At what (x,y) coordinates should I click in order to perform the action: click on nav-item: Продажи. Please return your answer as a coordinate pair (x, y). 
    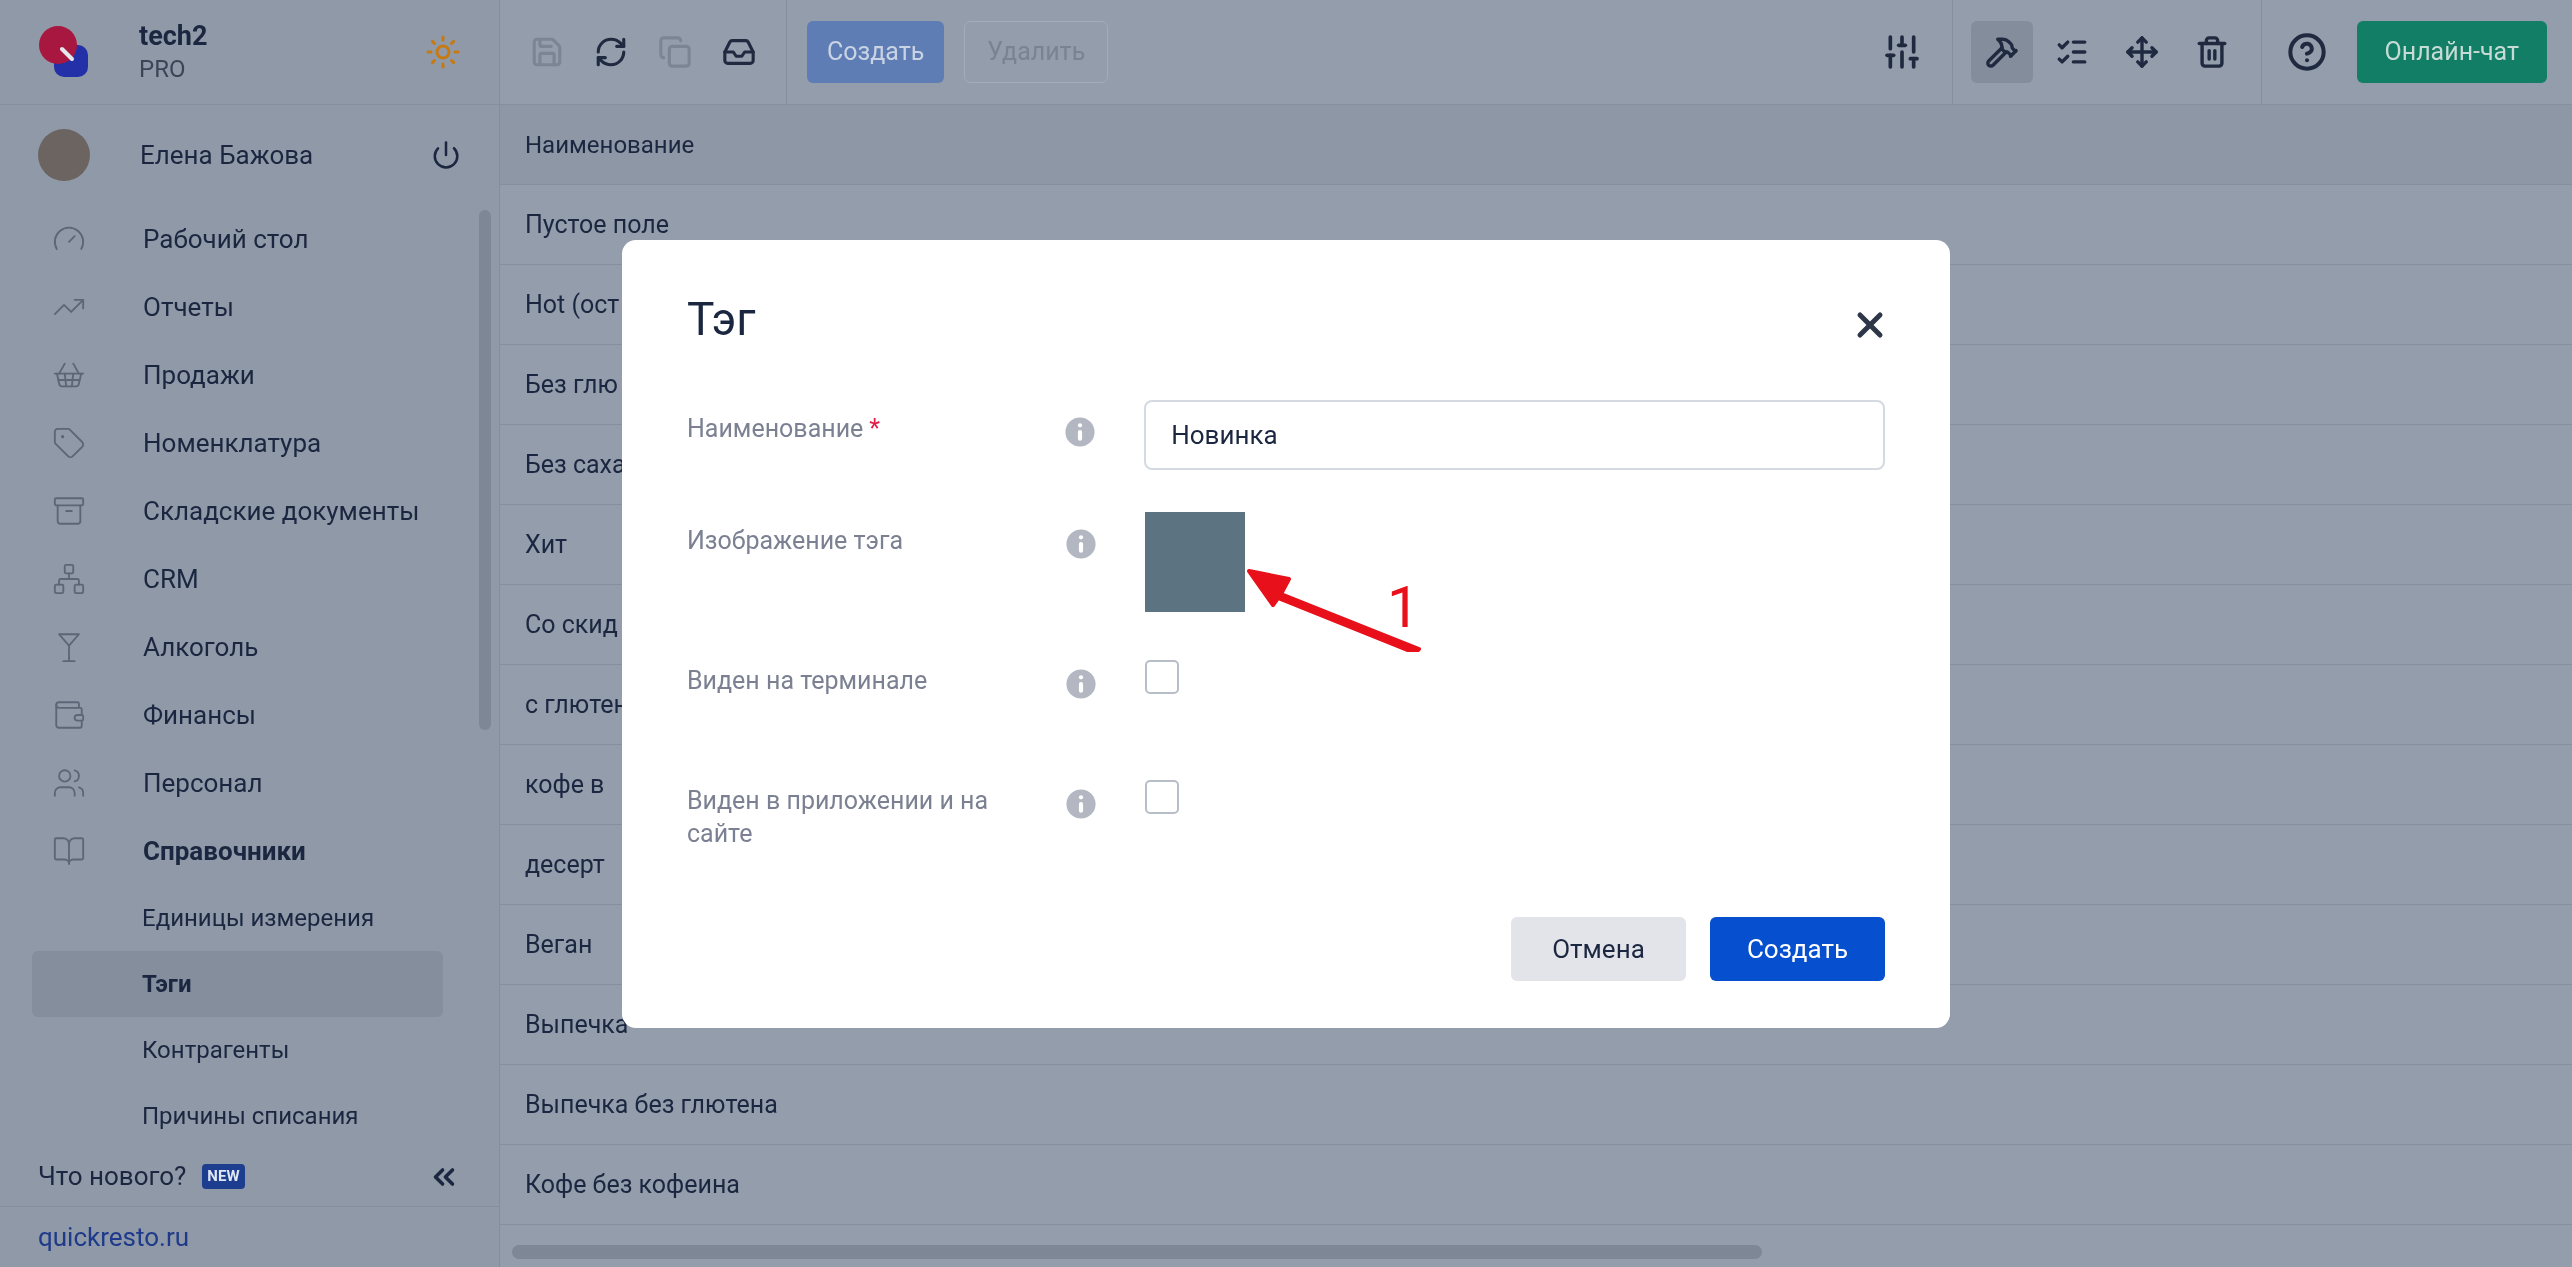
    Looking at the image, I should click on (237, 375).